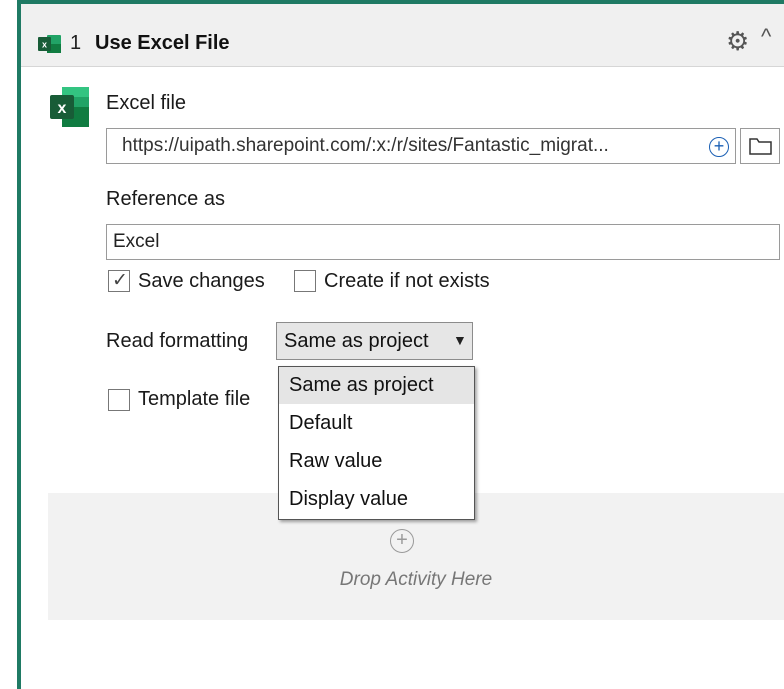  I want to click on excel-file-label: Excel file, so click(146, 103).